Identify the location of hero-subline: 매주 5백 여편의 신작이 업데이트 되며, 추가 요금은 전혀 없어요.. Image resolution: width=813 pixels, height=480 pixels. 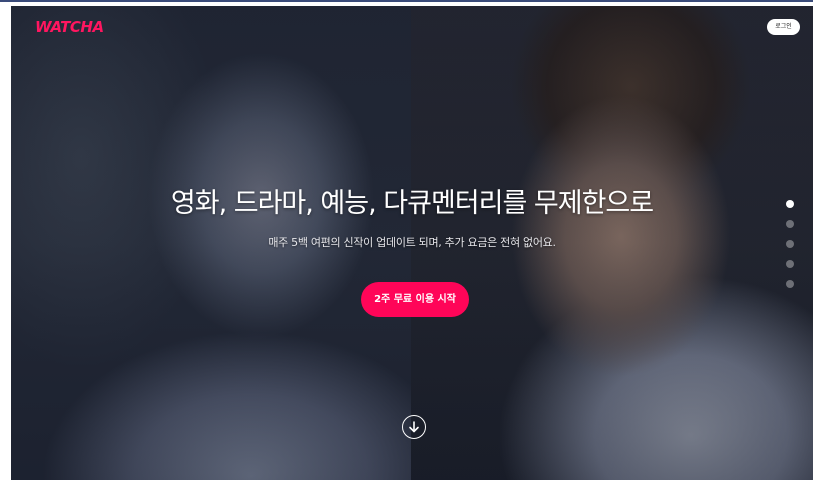
(412, 242).